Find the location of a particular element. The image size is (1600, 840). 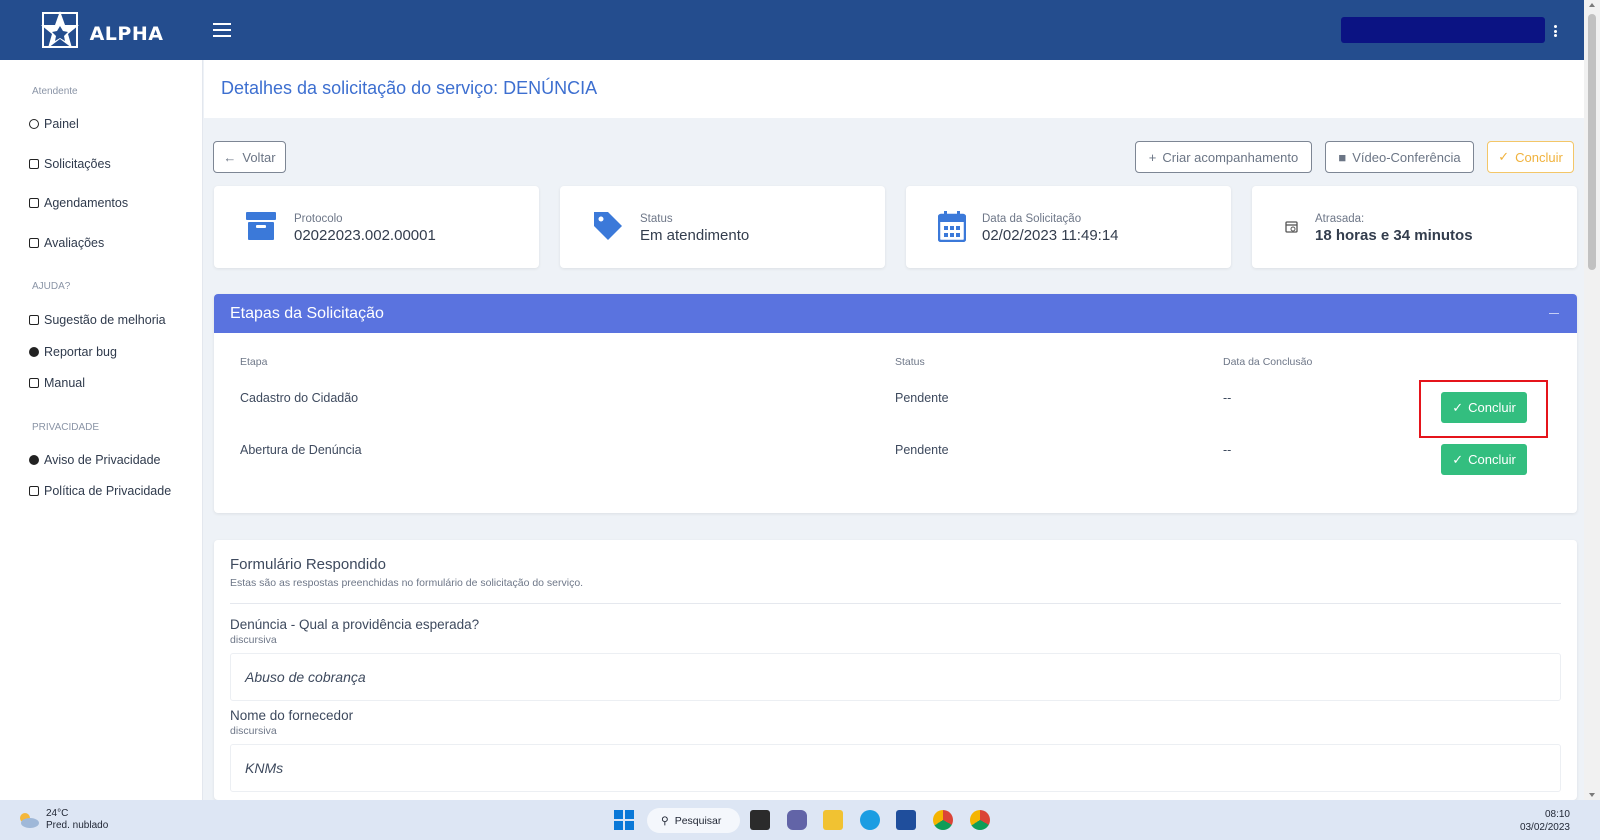

bug-icon is located at coordinates (34, 352).